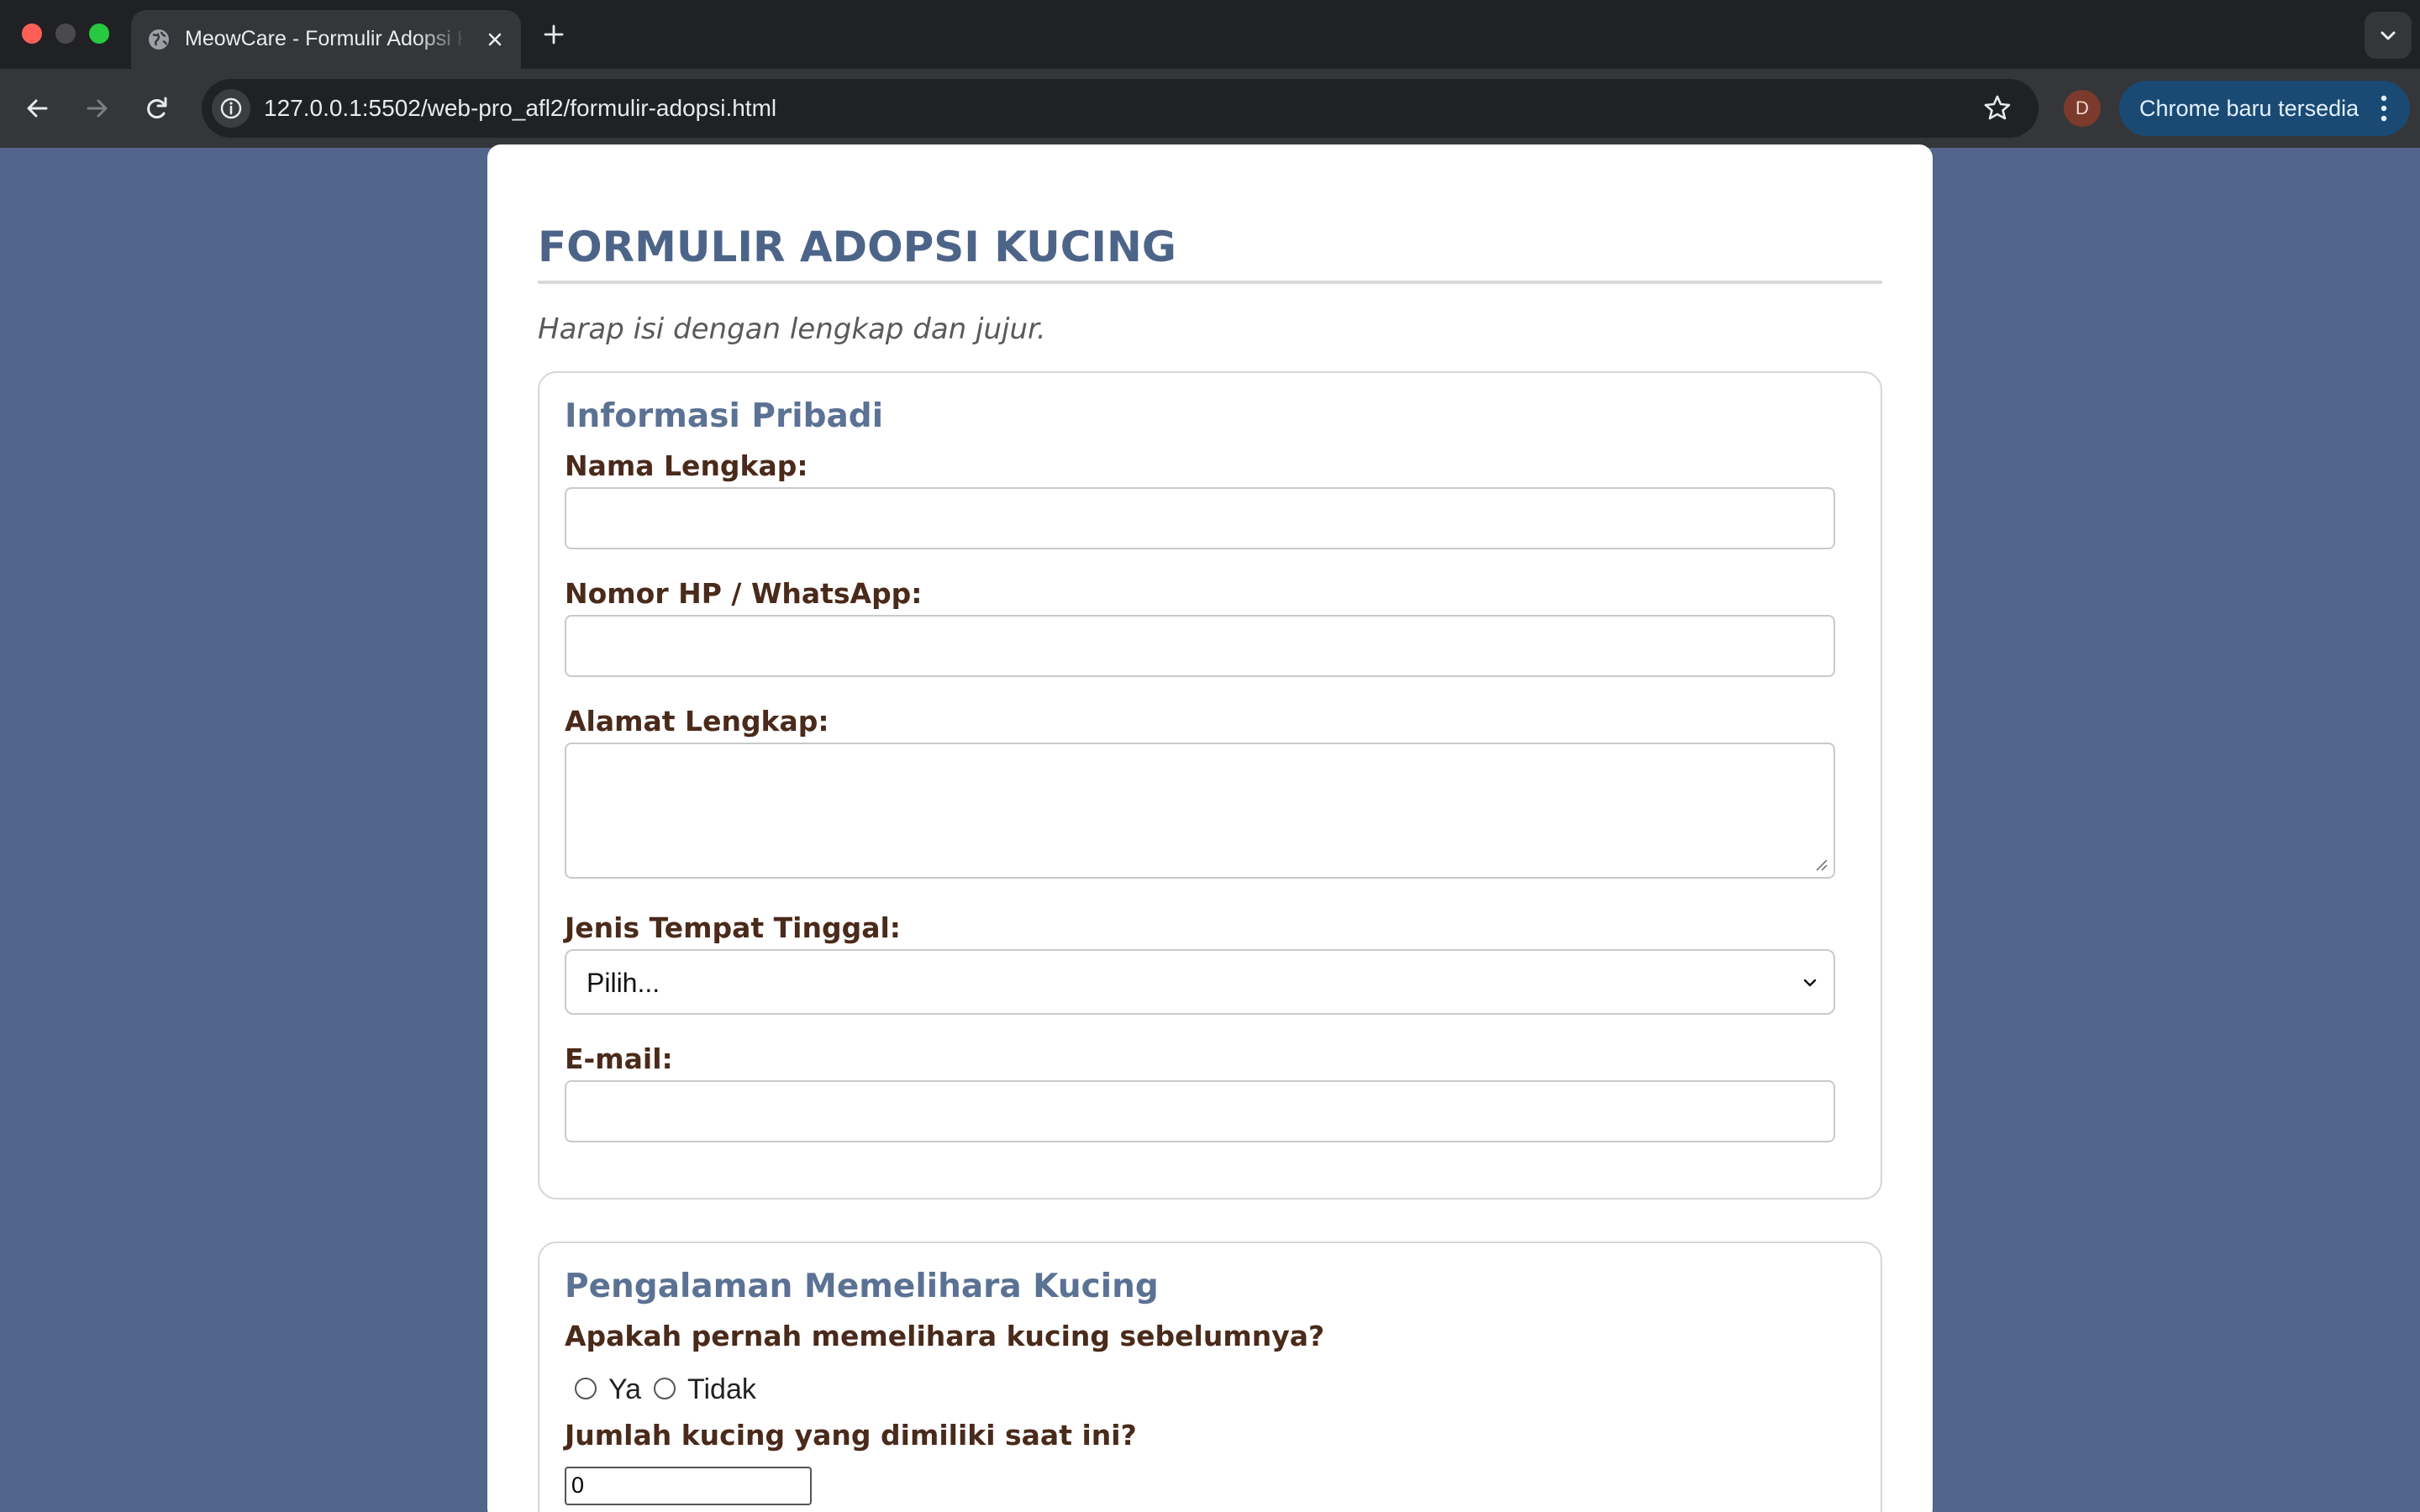  Describe the element at coordinates (619, 1058) in the screenshot. I see `email-label: E-mail:` at that location.